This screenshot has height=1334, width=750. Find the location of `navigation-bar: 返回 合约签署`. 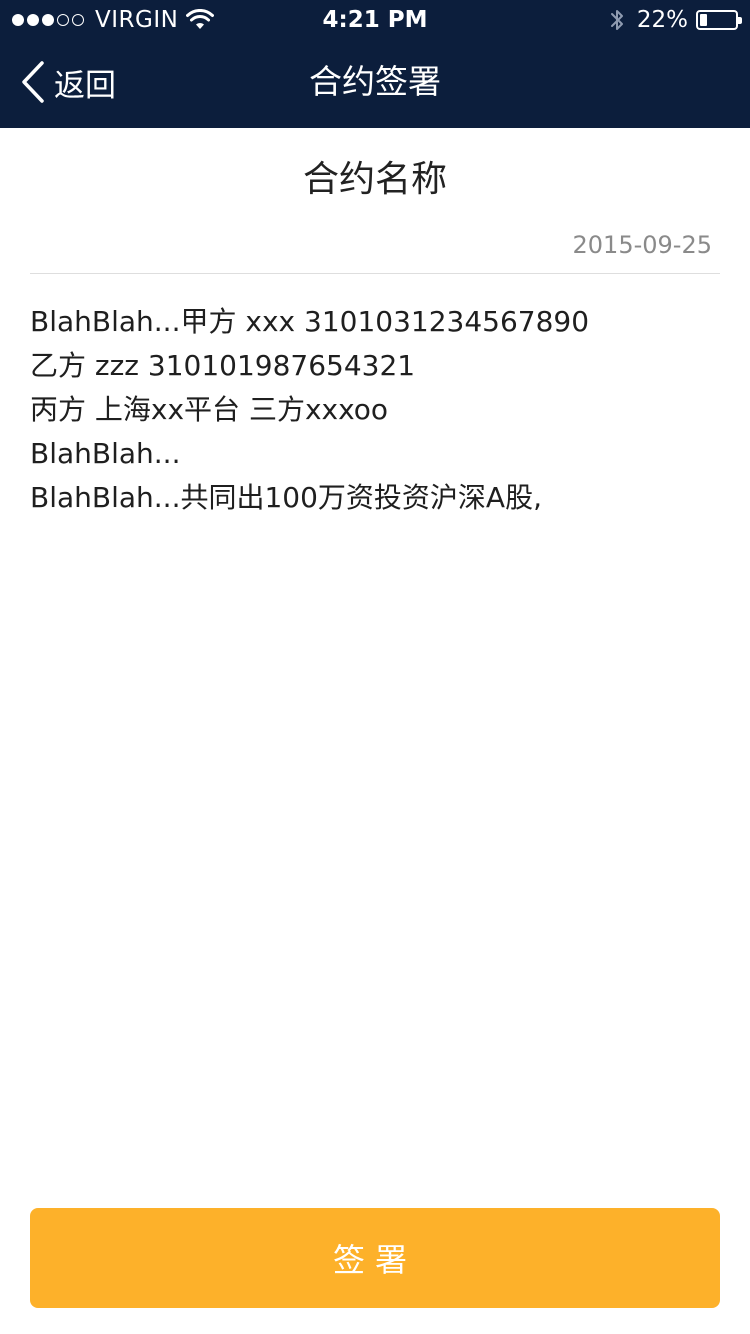

navigation-bar: 返回 合约签署 is located at coordinates (375, 84).